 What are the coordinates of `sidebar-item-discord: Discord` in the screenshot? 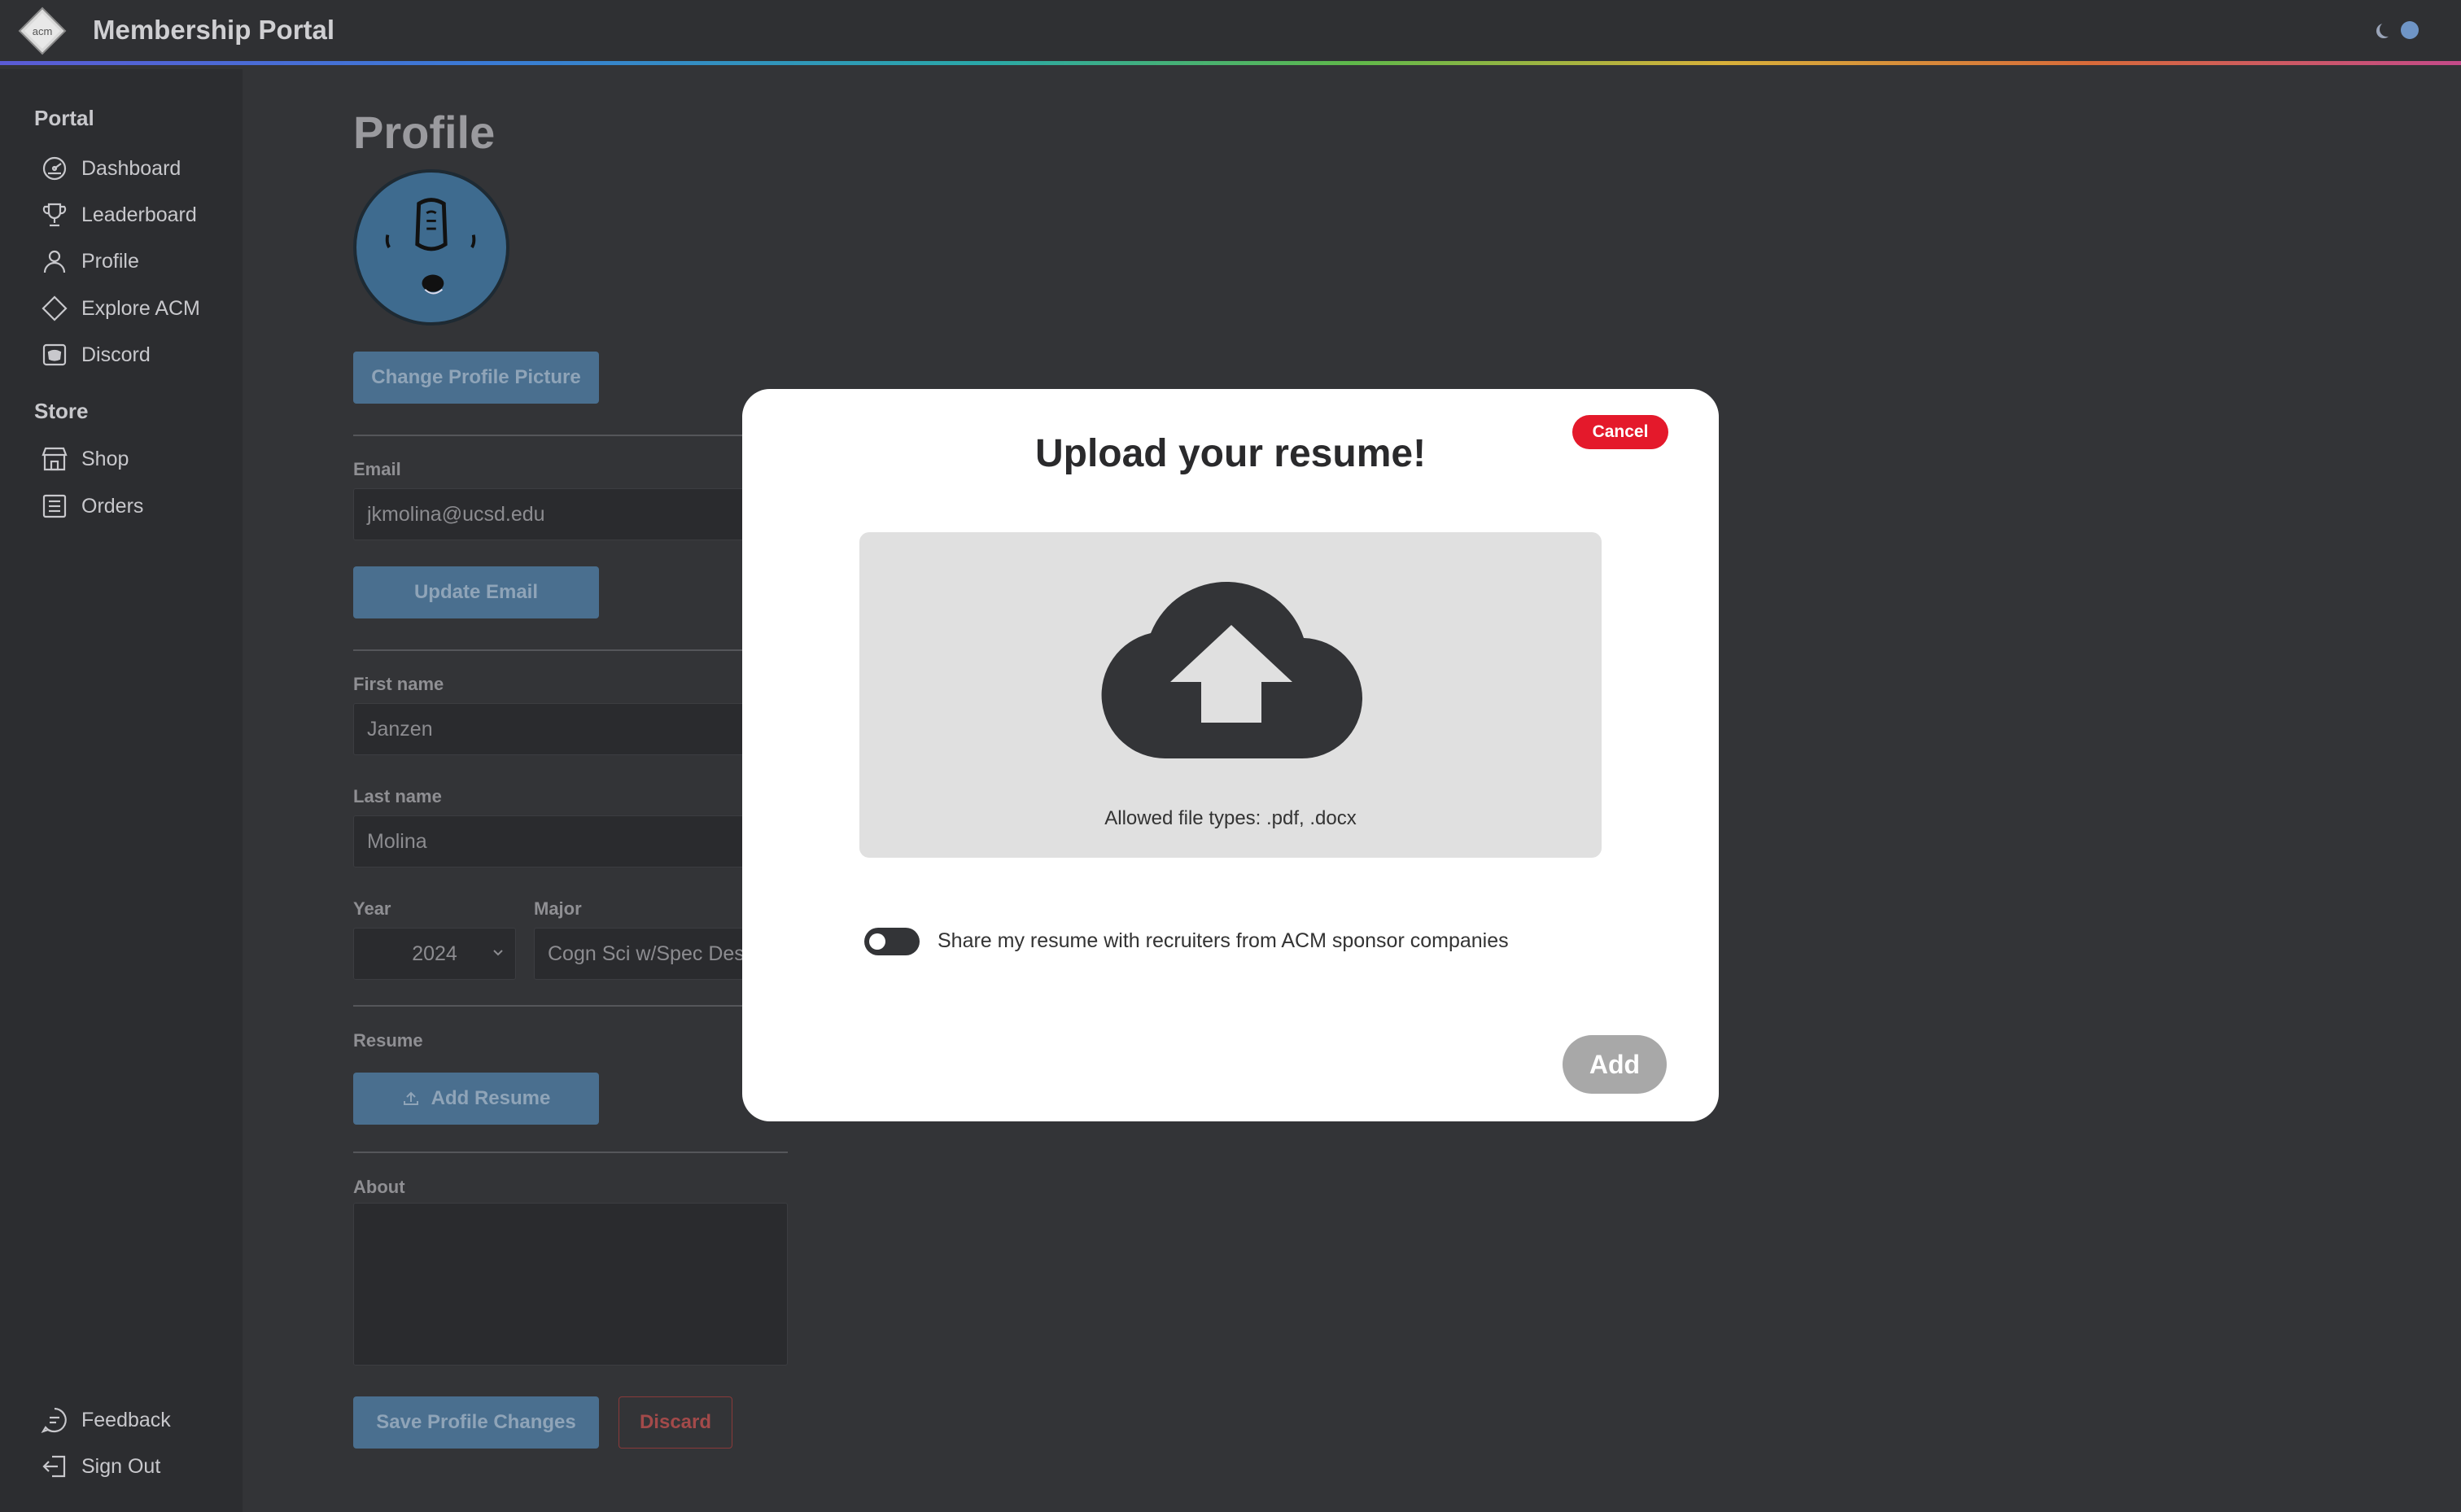 It's located at (96, 355).